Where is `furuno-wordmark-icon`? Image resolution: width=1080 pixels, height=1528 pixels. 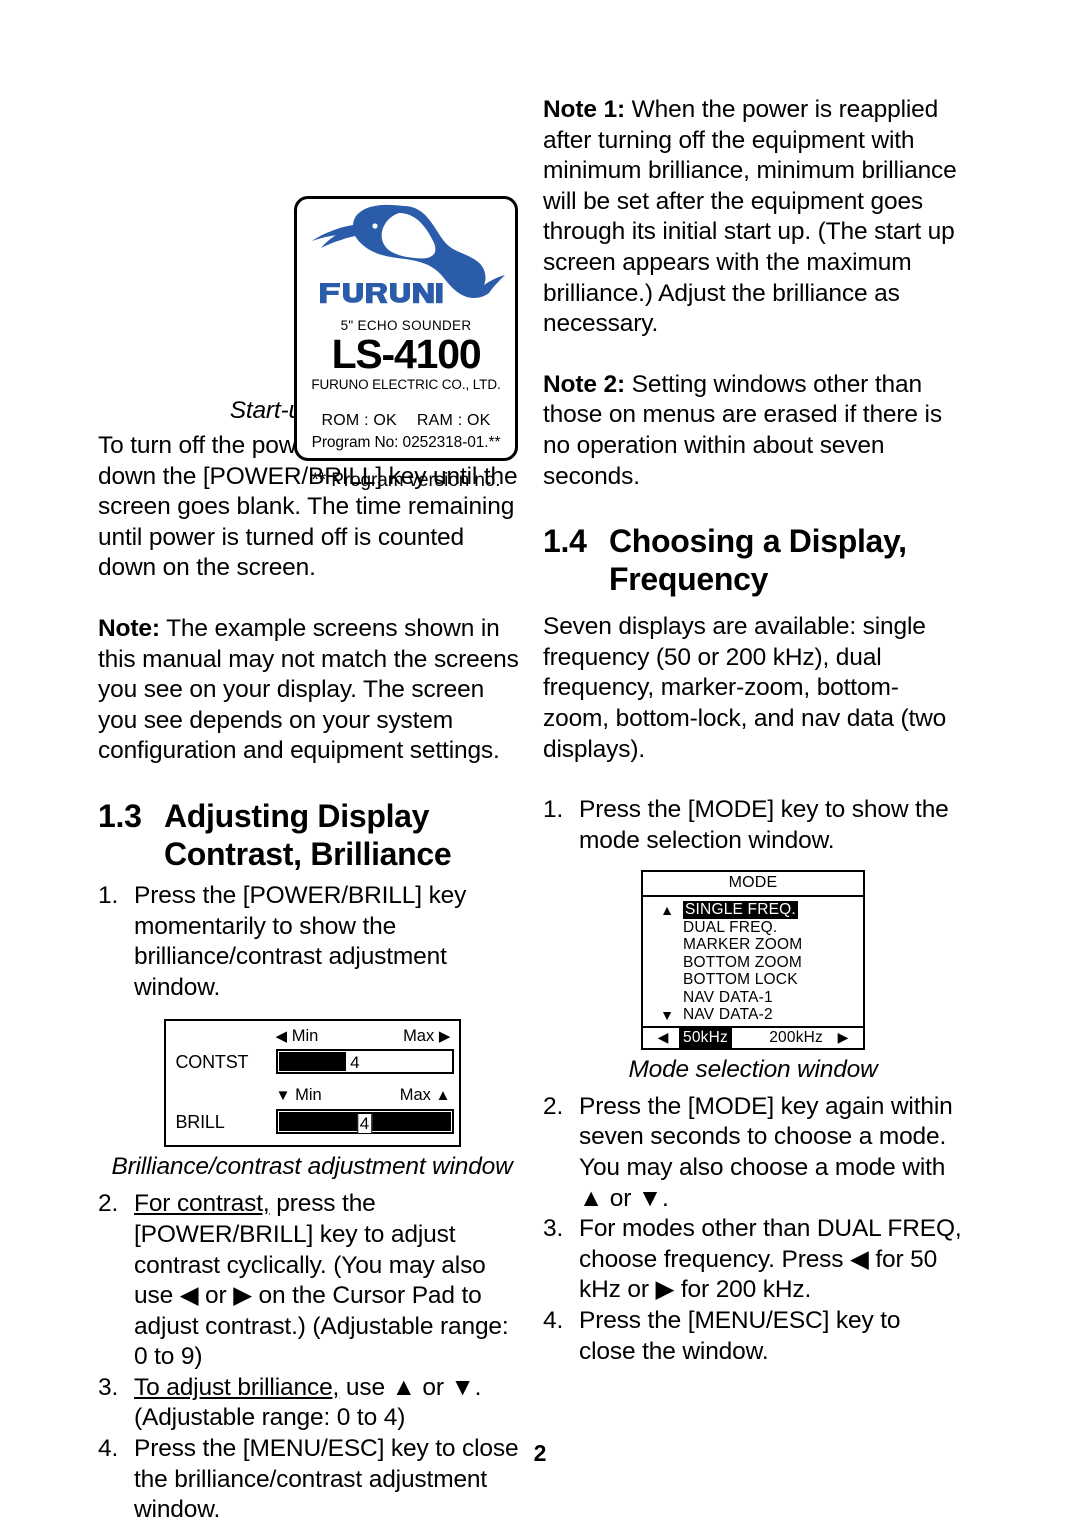 furuno-wordmark-icon is located at coordinates (381, 293).